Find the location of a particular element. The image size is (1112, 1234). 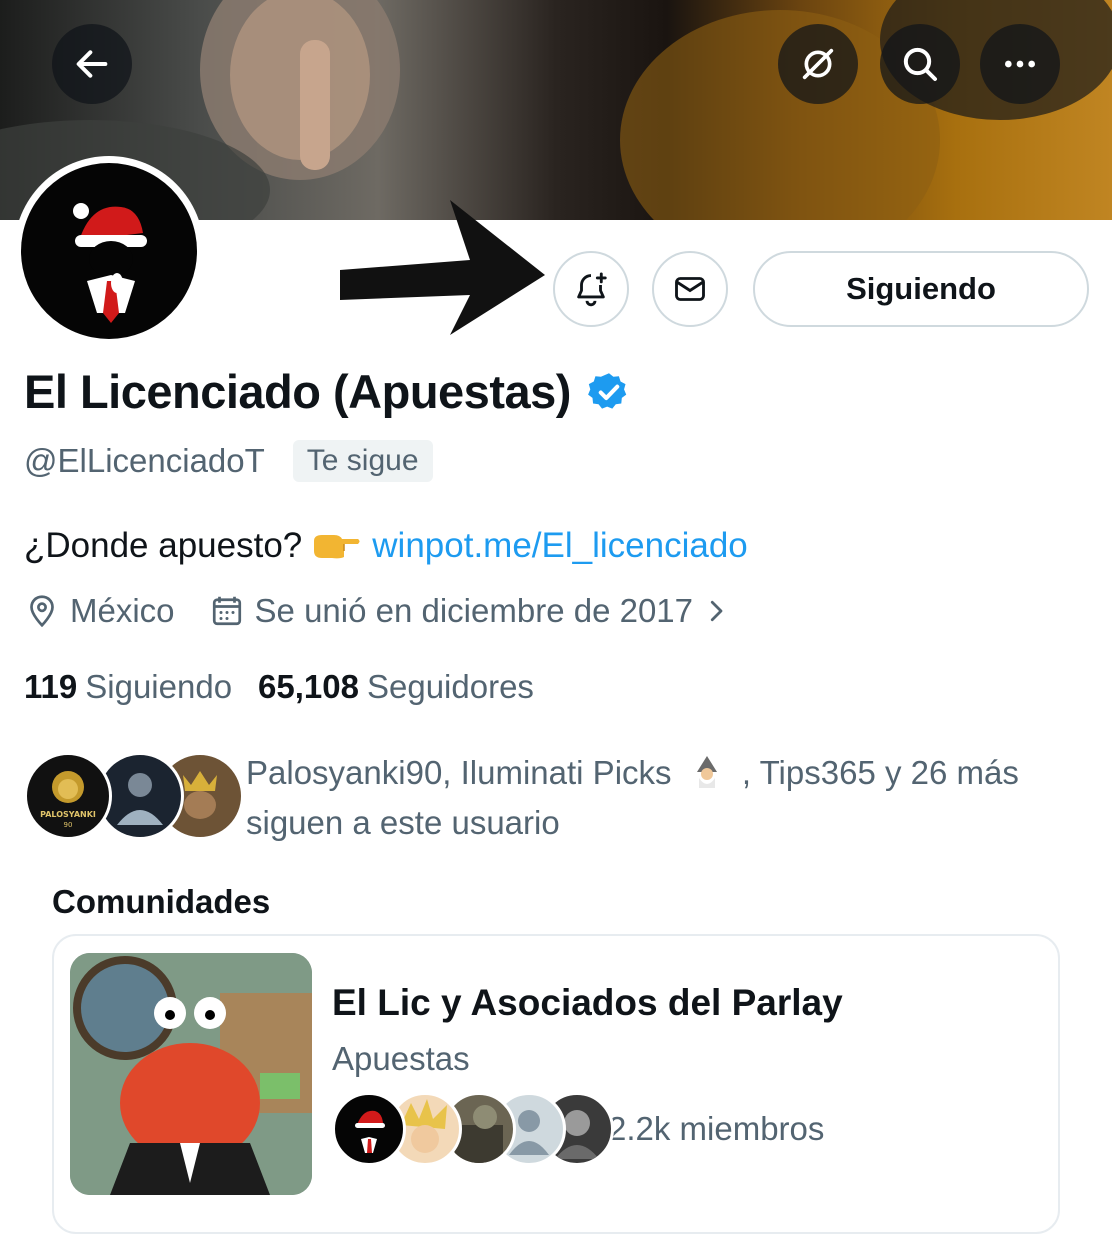

location: México is located at coordinates (99, 611).